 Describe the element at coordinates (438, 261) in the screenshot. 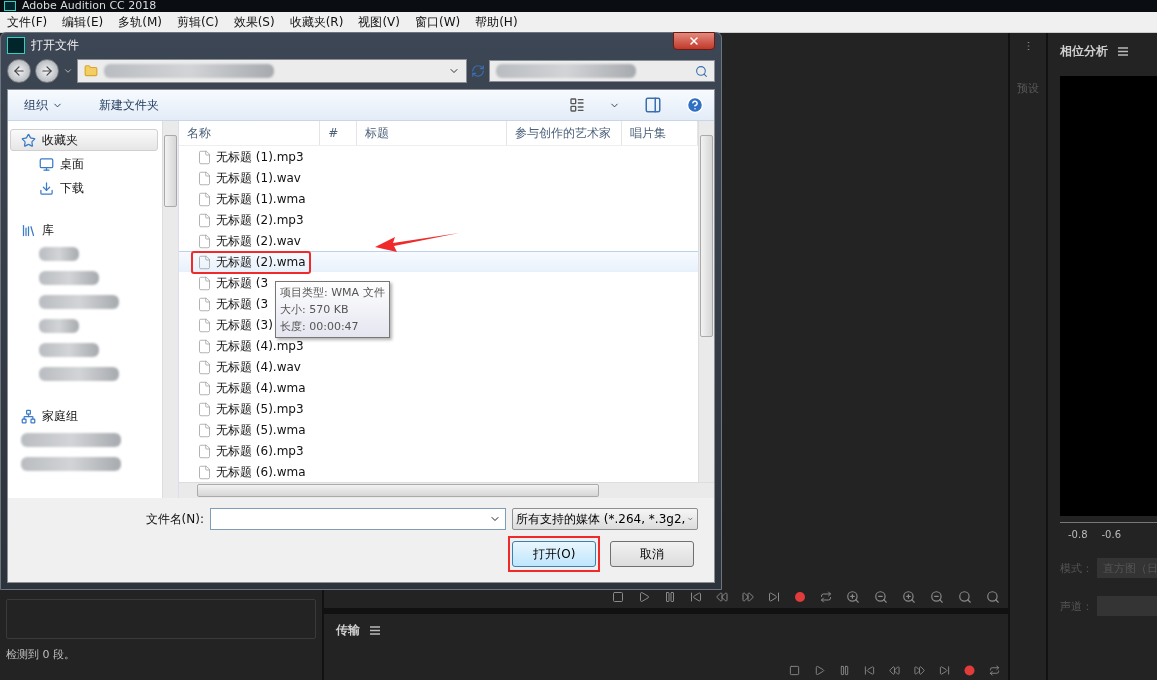

I see `file-row: 无标题 (2).wma` at that location.